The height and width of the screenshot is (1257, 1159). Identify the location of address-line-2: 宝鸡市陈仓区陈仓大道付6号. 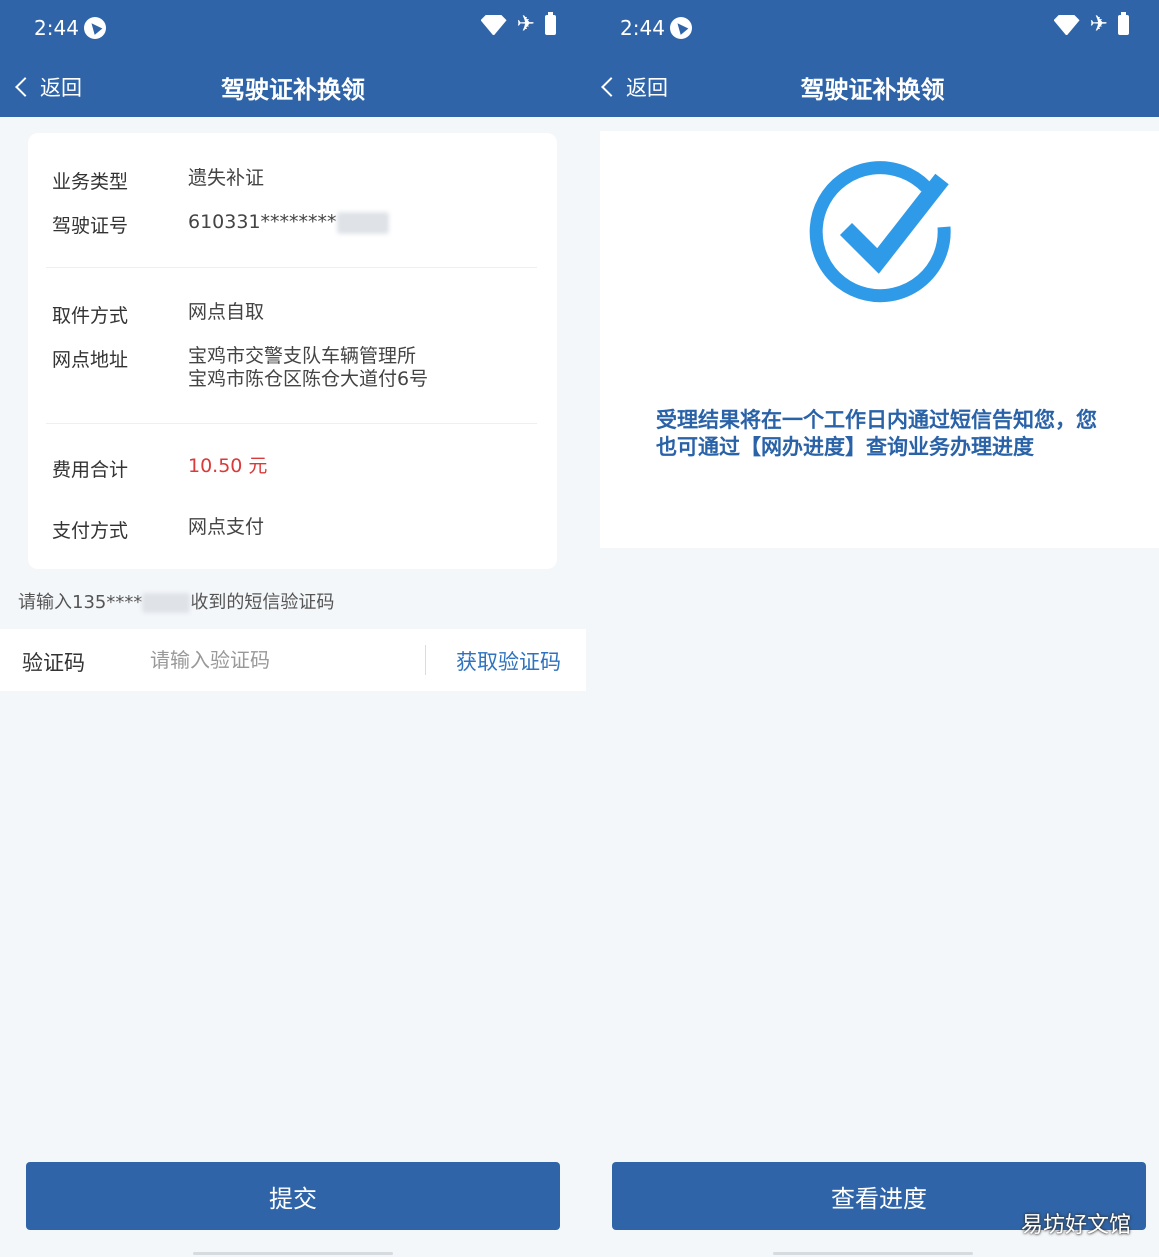
(308, 379).